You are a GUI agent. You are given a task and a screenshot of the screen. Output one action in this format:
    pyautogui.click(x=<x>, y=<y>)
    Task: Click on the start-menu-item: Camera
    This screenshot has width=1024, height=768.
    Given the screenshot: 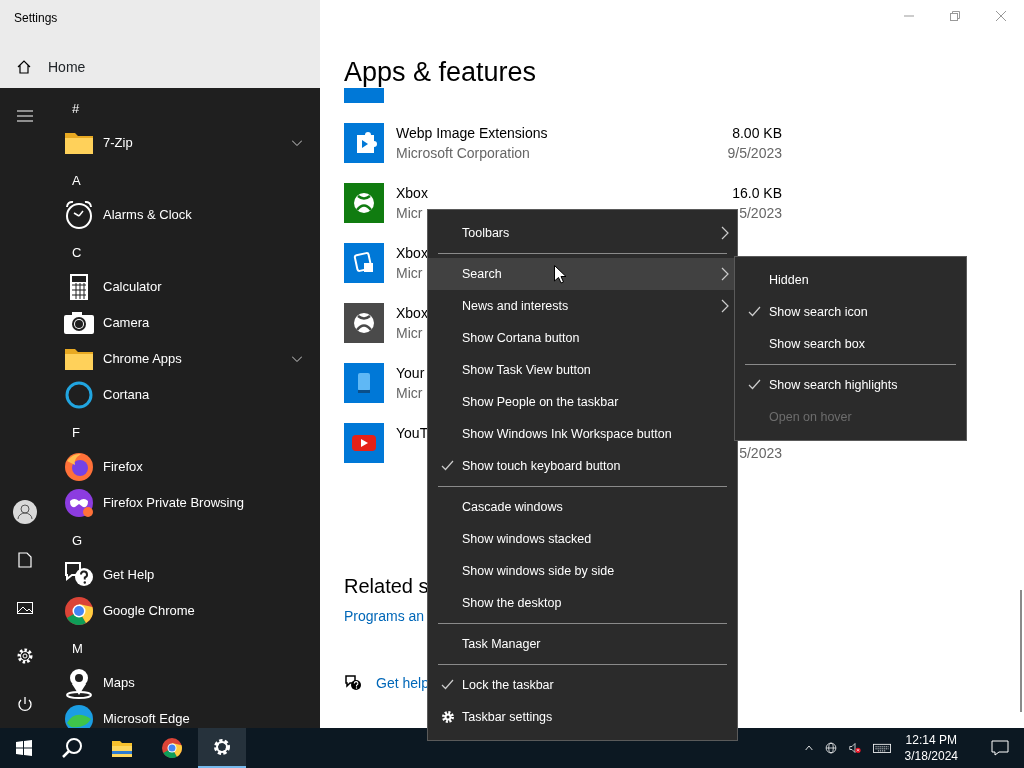 What is the action you would take?
    pyautogui.click(x=185, y=323)
    